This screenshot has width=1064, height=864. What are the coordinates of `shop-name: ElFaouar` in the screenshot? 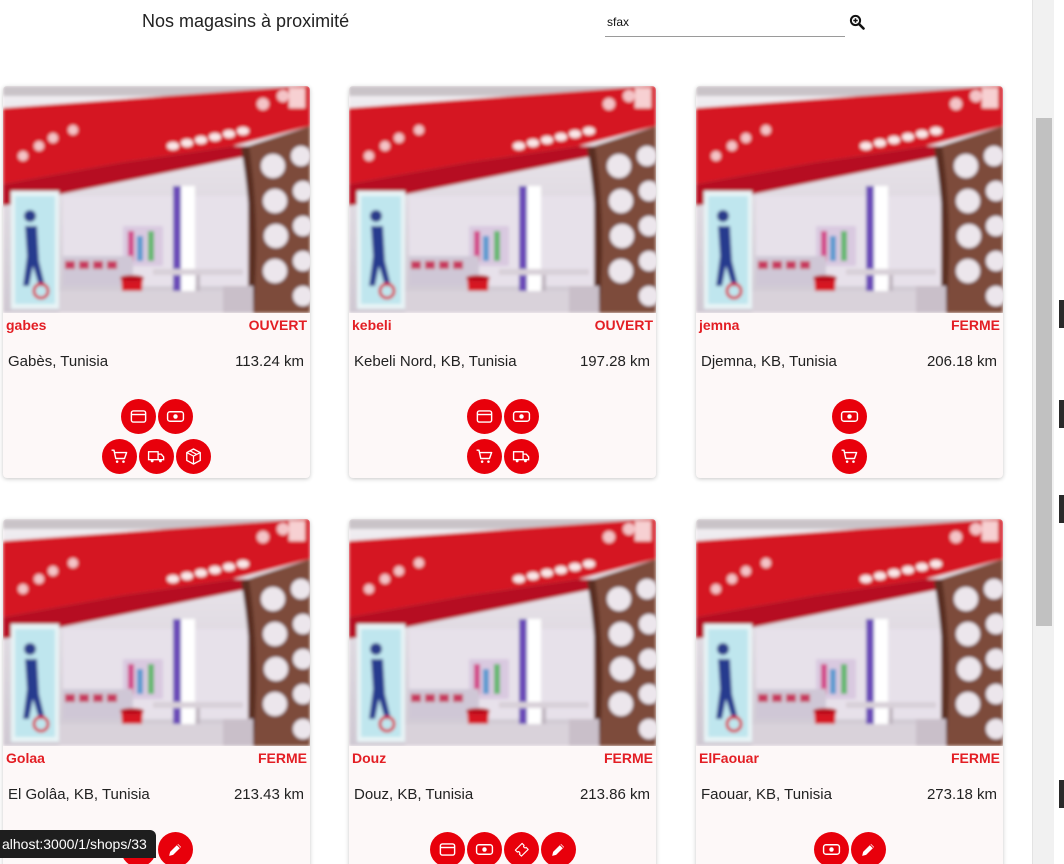 It's located at (729, 758).